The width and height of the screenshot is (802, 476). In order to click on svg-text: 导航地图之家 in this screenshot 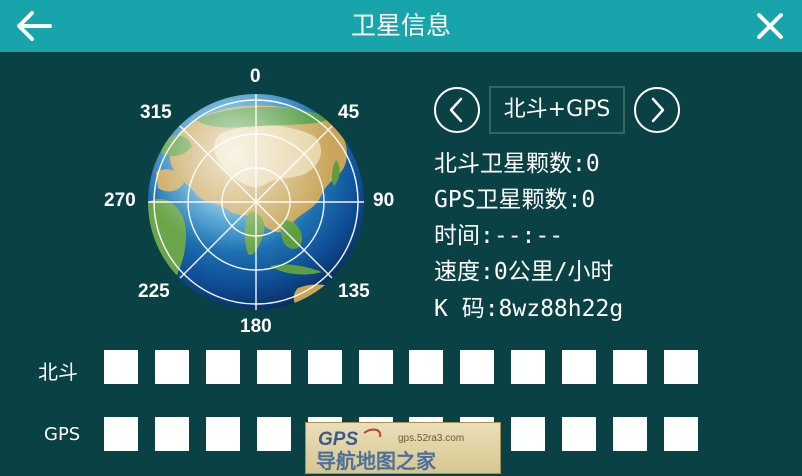, I will do `click(376, 461)`.